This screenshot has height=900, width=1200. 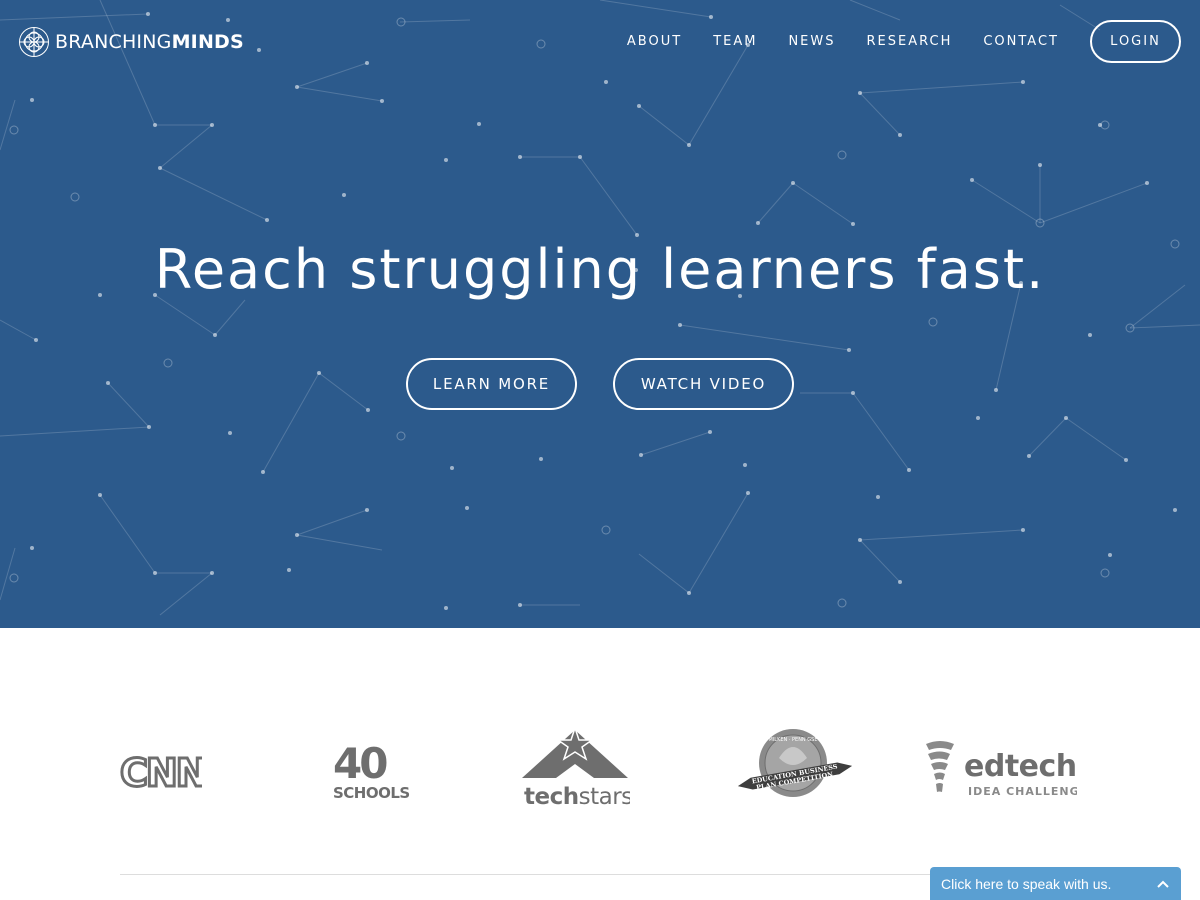 What do you see at coordinates (34, 42) in the screenshot?
I see `branching-minds-logo-icon` at bounding box center [34, 42].